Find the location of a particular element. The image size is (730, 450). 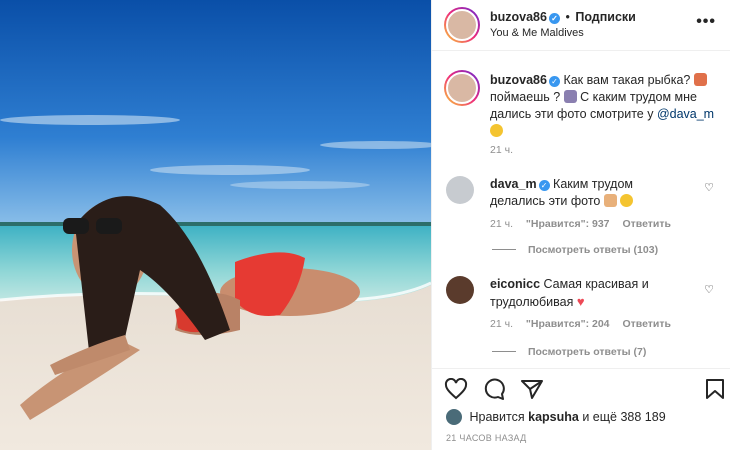

view-replies-button: Посмотреть ответы (7) is located at coordinates (569, 352).